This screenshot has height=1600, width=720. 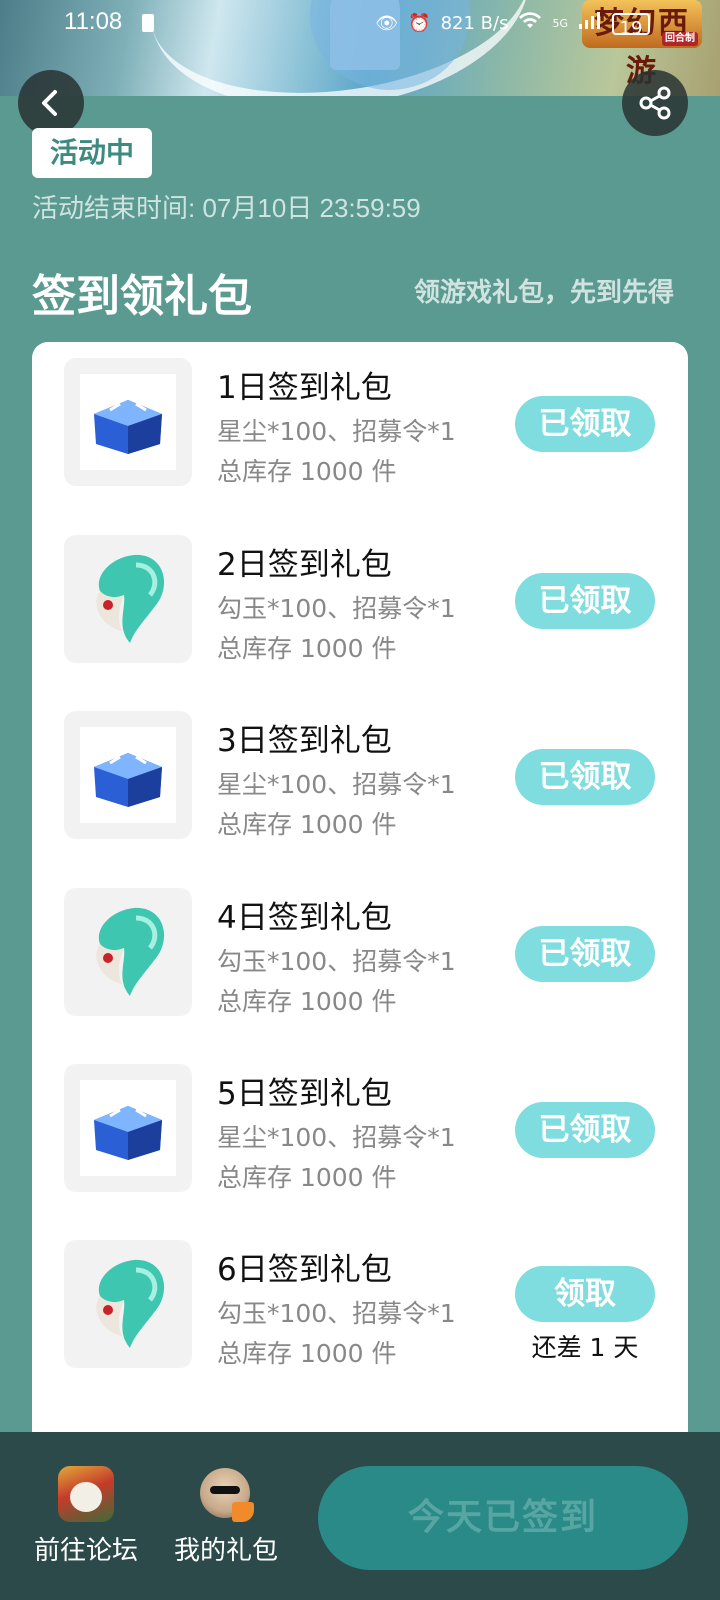 I want to click on share-button, so click(x=655, y=103).